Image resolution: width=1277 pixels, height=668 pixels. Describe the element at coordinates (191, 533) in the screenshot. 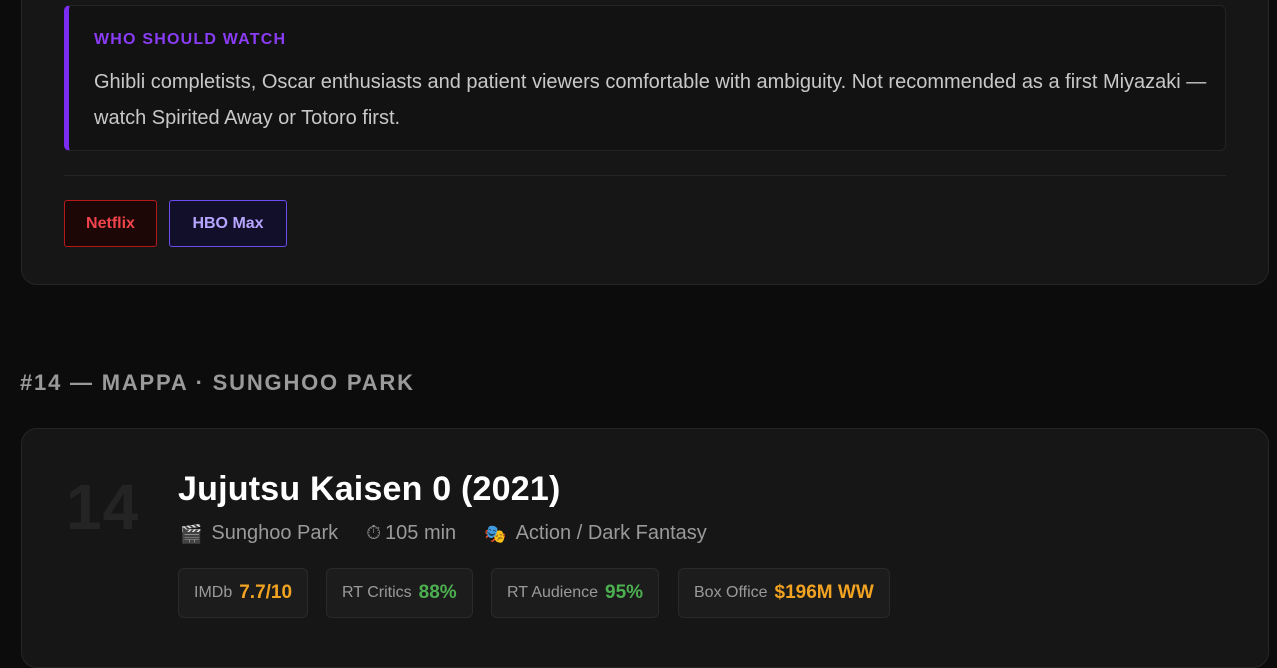

I see `clapperboard-icon: 🎬` at that location.